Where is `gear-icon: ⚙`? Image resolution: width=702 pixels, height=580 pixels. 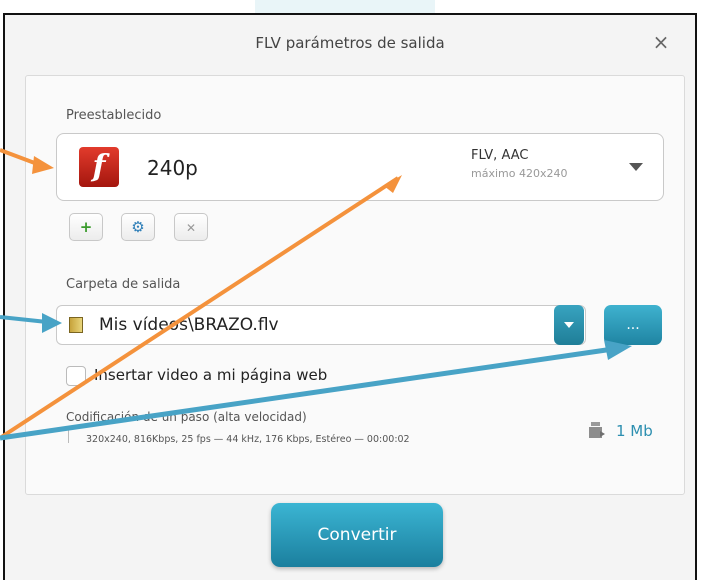 gear-icon: ⚙ is located at coordinates (138, 227).